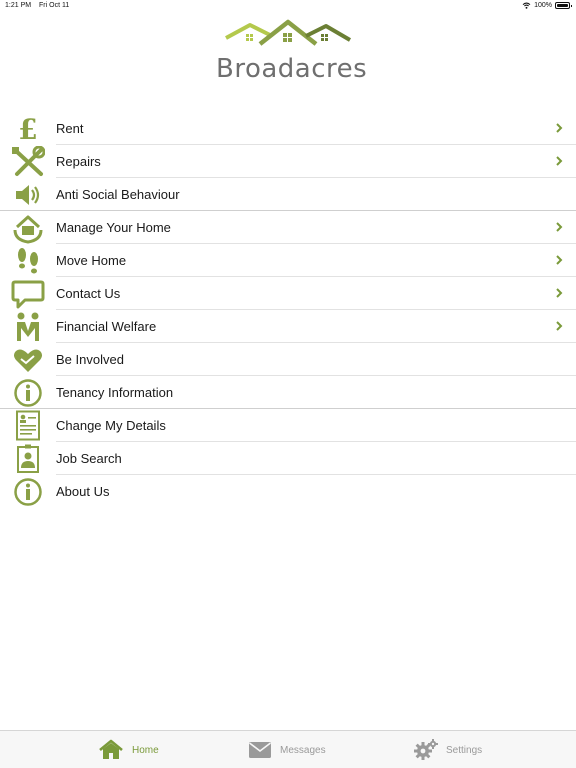  I want to click on tab-bar: Home Messages Settings, so click(288, 749).